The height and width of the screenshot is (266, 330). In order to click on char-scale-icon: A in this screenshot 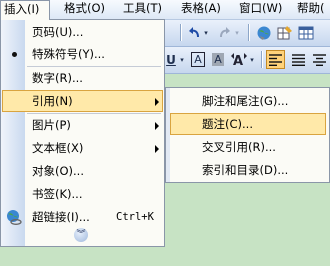, I will do `click(239, 60)`.